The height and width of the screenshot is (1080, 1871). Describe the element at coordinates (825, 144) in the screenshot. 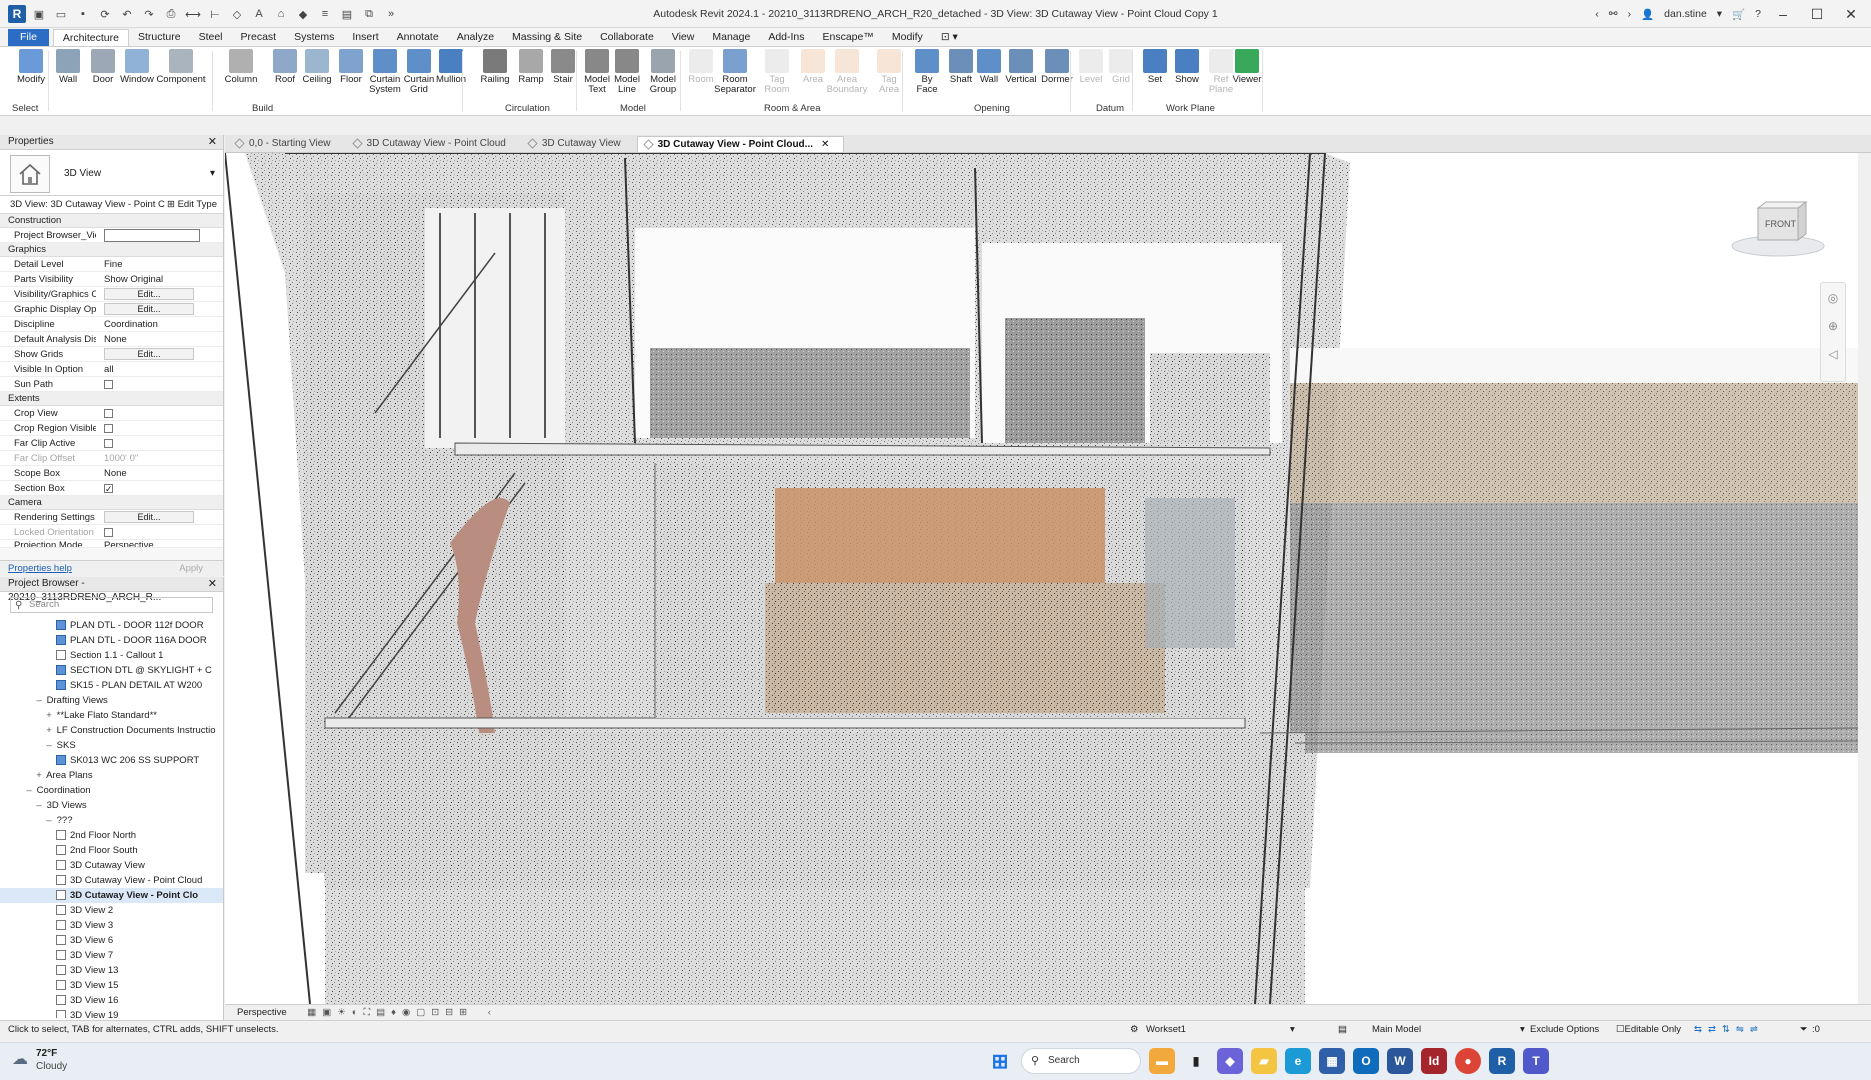

I see `close-tab-icon: ✕` at that location.